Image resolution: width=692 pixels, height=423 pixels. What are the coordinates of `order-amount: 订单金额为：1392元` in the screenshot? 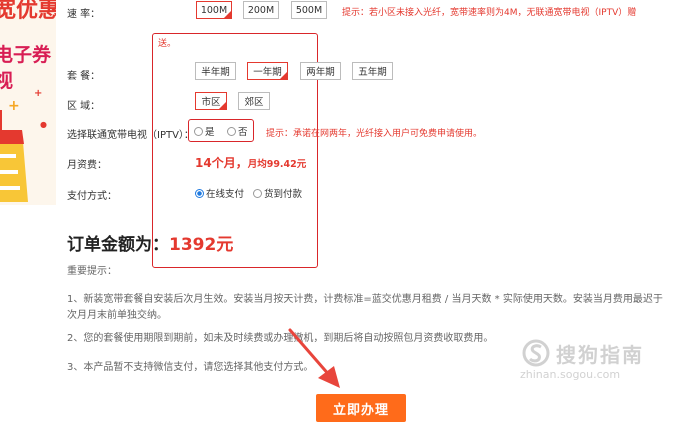 It's located at (150, 242).